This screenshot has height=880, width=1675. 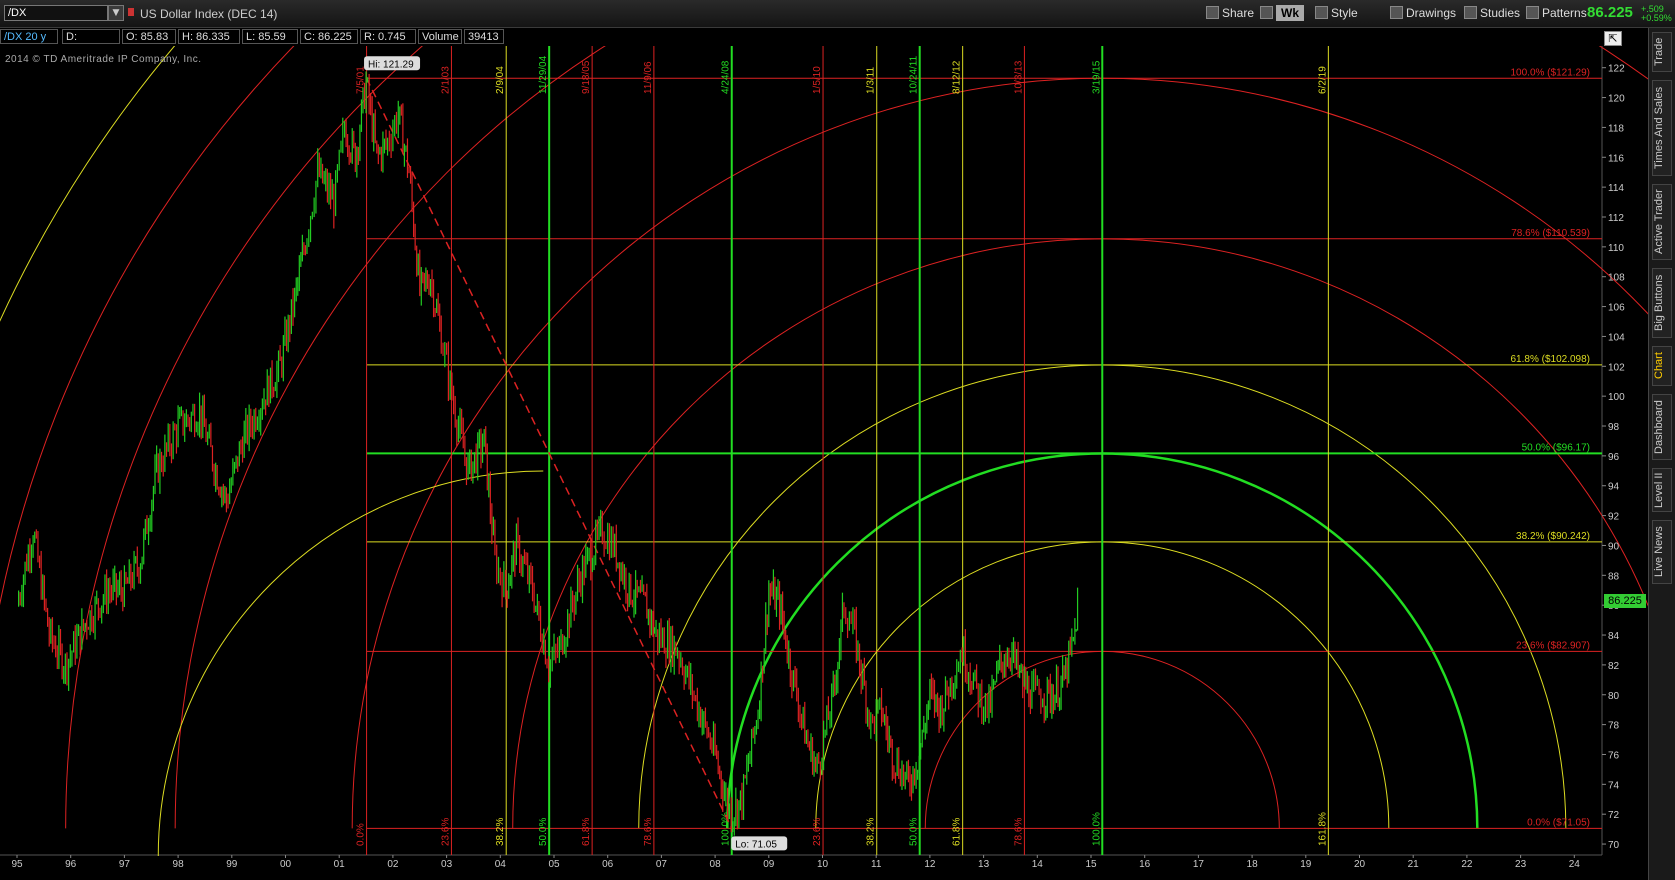 What do you see at coordinates (1614, 546) in the screenshot?
I see `y-tick-10: 90` at bounding box center [1614, 546].